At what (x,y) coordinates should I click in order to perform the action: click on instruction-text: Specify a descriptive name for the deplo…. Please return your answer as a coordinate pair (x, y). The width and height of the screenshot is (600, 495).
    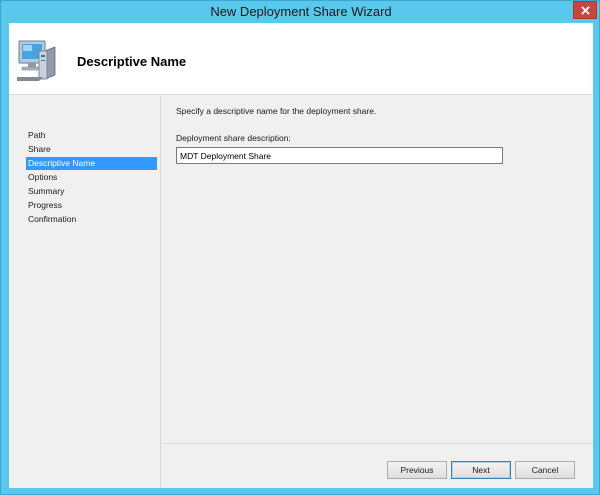
    Looking at the image, I should click on (276, 111).